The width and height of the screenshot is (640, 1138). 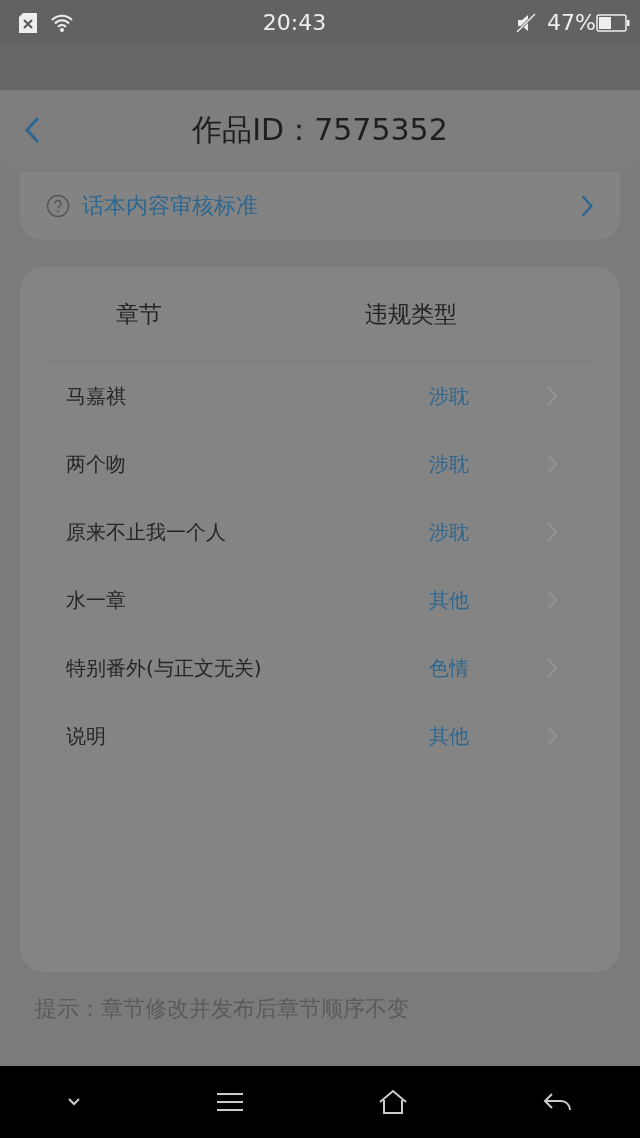 I want to click on chapter-row: 特别番外(与正文无关) 色情, so click(x=320, y=668).